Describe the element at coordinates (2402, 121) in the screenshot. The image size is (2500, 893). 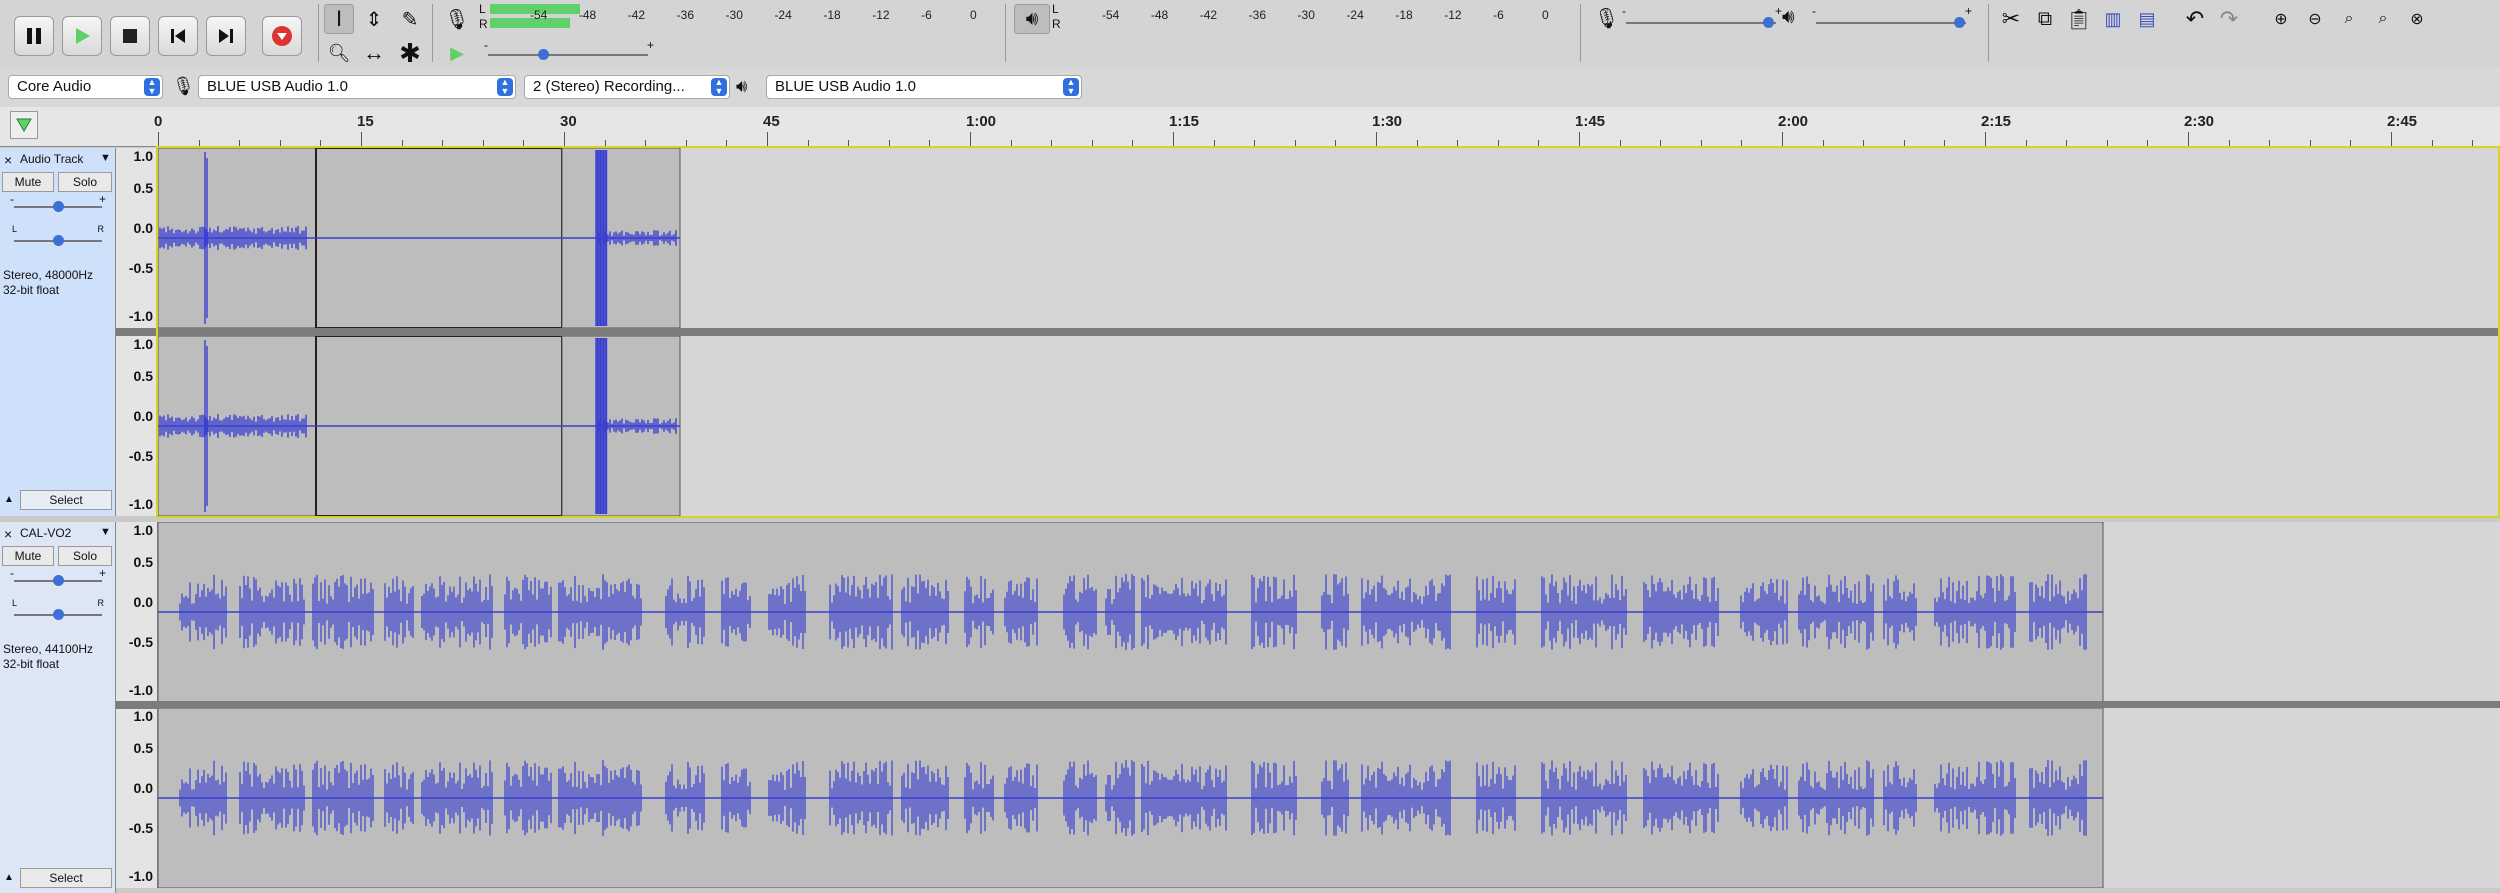
I see `ruler-label: 2:45` at that location.